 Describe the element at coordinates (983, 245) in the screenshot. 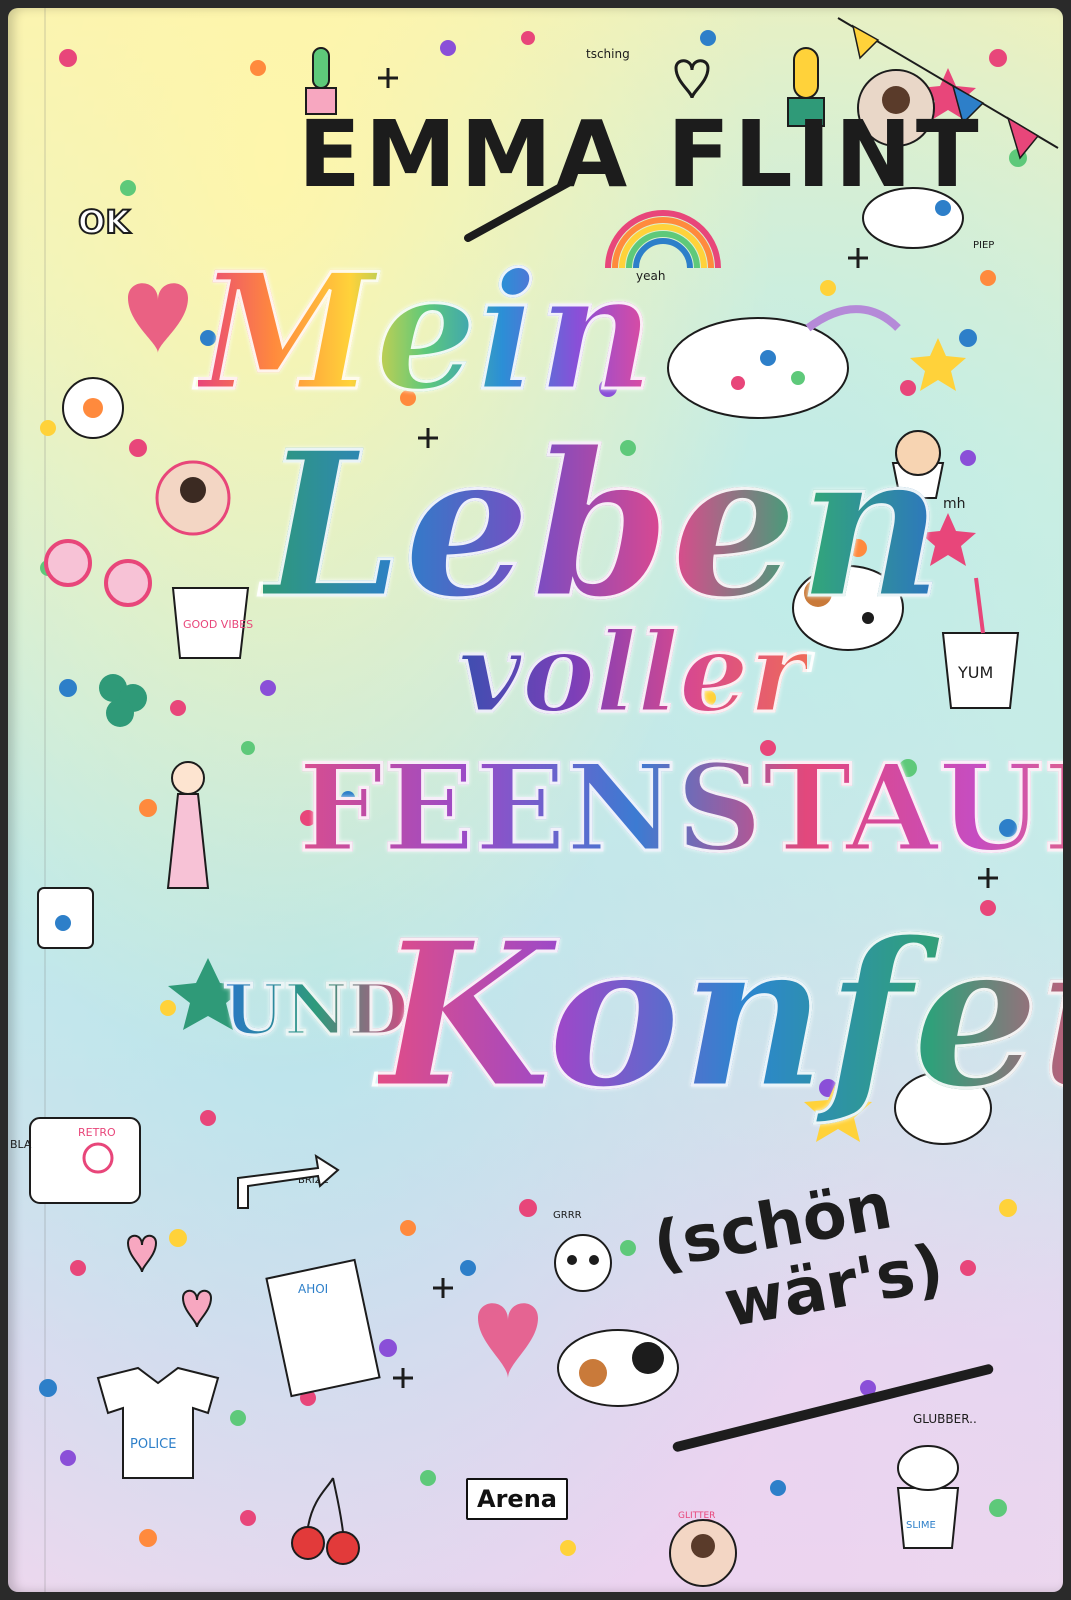

I see `piep-label: PIEP` at that location.